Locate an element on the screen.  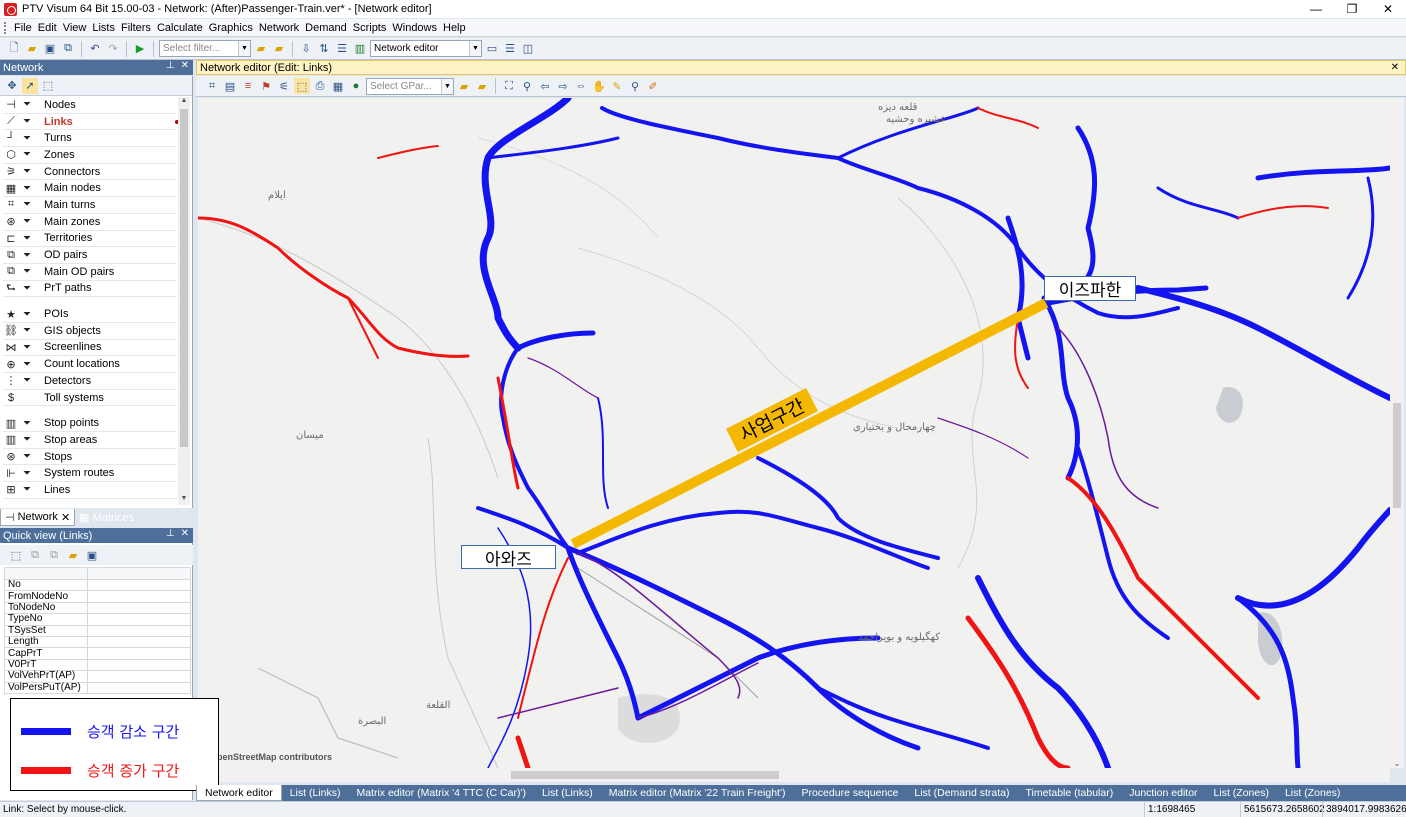
document-tab: Timetable (tabular) is located at coordinates (1070, 793).